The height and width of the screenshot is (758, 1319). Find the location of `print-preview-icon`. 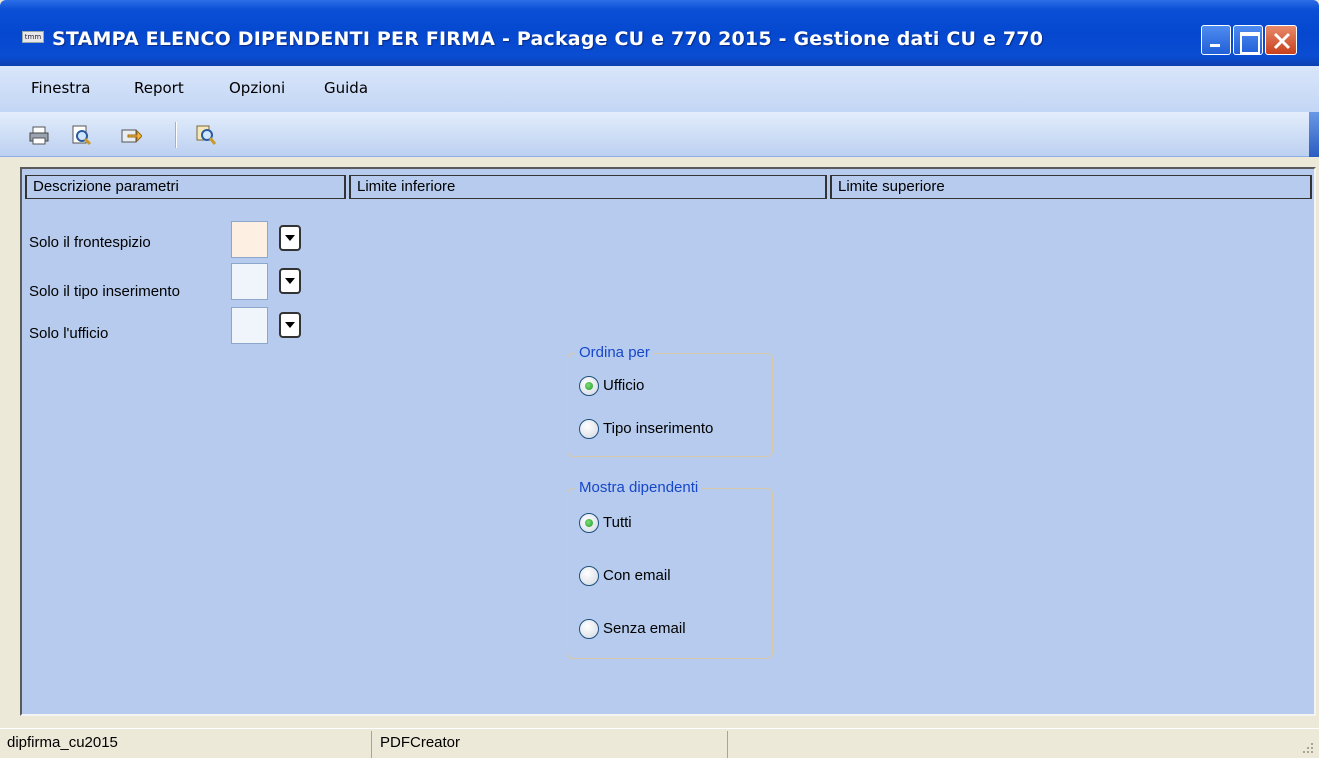

print-preview-icon is located at coordinates (81, 135).